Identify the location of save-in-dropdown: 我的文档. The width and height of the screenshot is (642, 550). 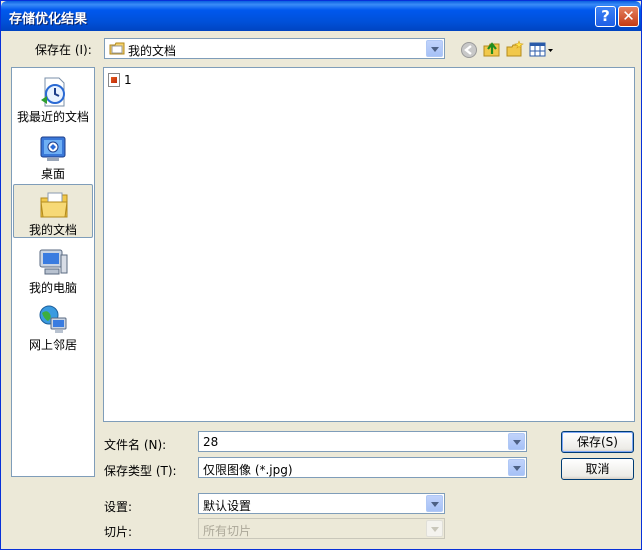
(274, 48).